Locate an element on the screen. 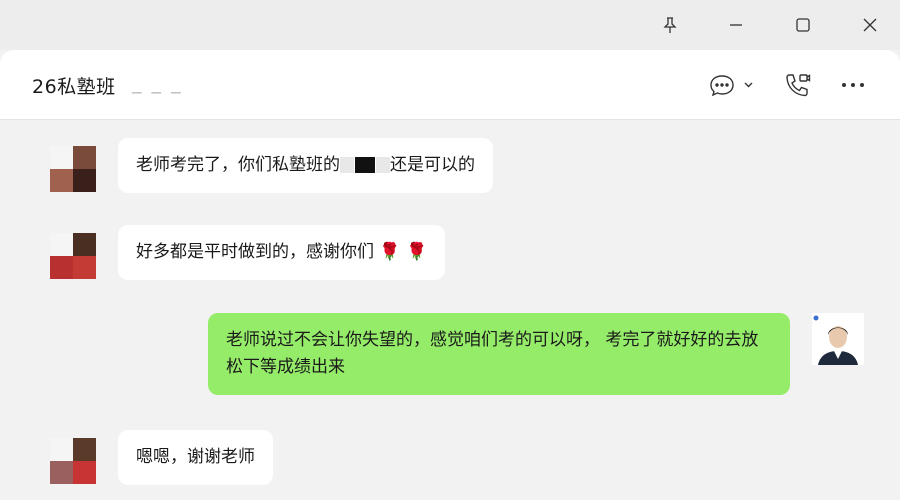  pin-icon is located at coordinates (670, 25).